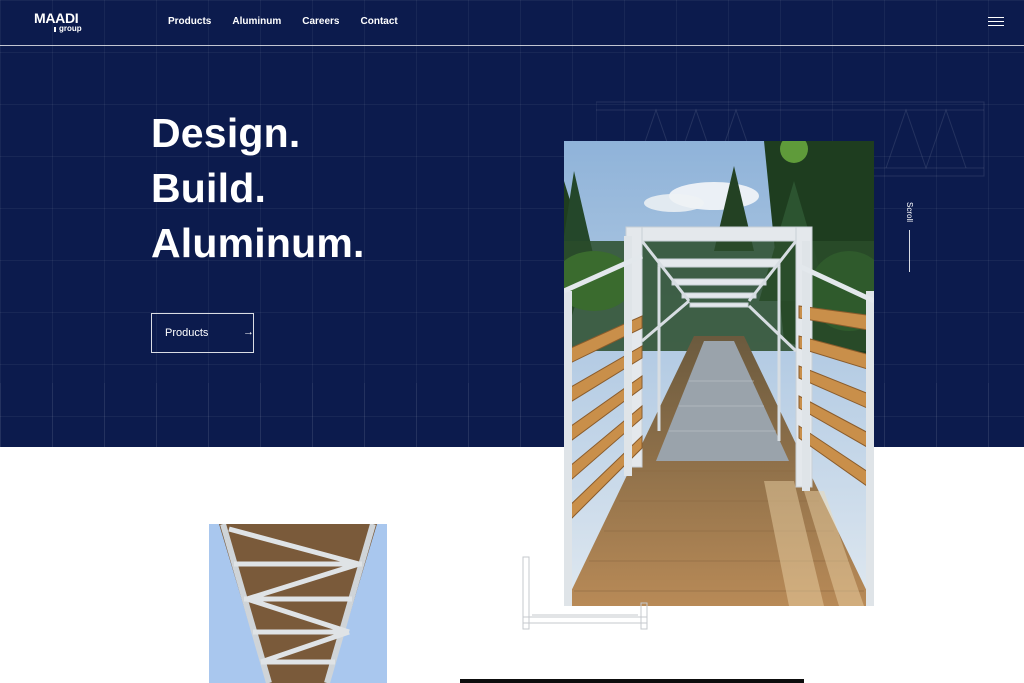 This screenshot has width=1024, height=683. What do you see at coordinates (258, 243) in the screenshot?
I see `headline-line-3: Aluminum.` at bounding box center [258, 243].